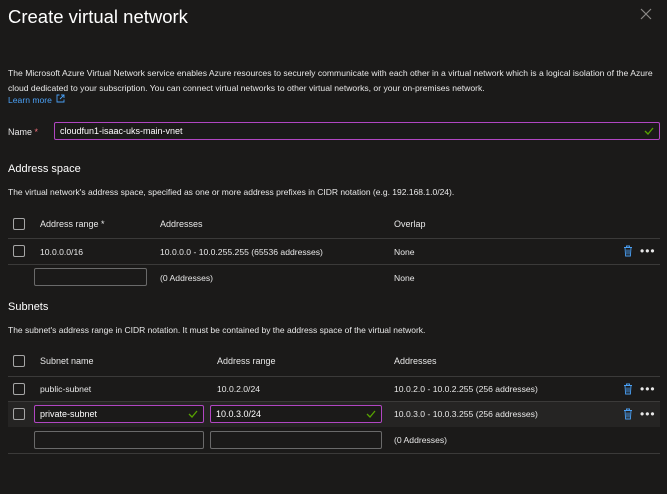  What do you see at coordinates (334, 251) in the screenshot?
I see `table-row` at bounding box center [334, 251].